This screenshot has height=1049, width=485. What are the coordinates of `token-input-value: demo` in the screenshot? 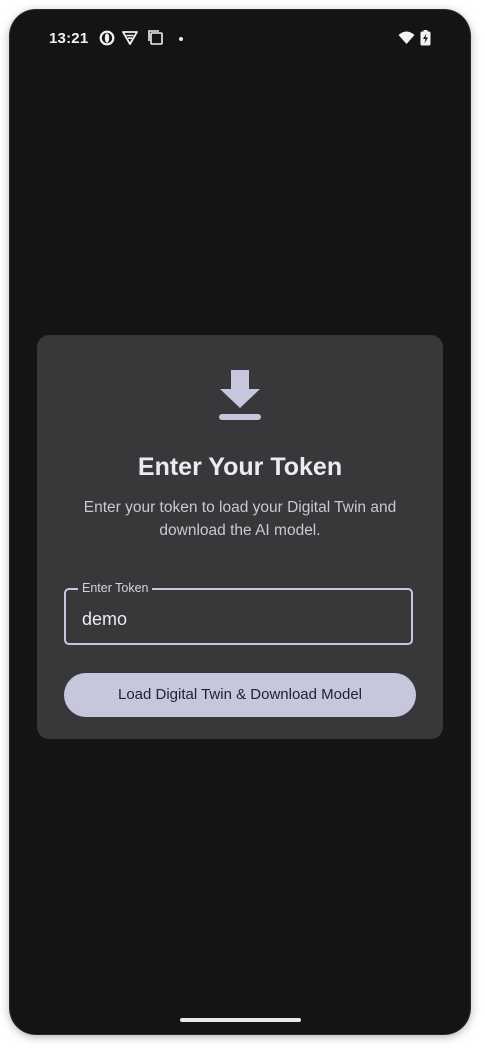 It's located at (104, 619).